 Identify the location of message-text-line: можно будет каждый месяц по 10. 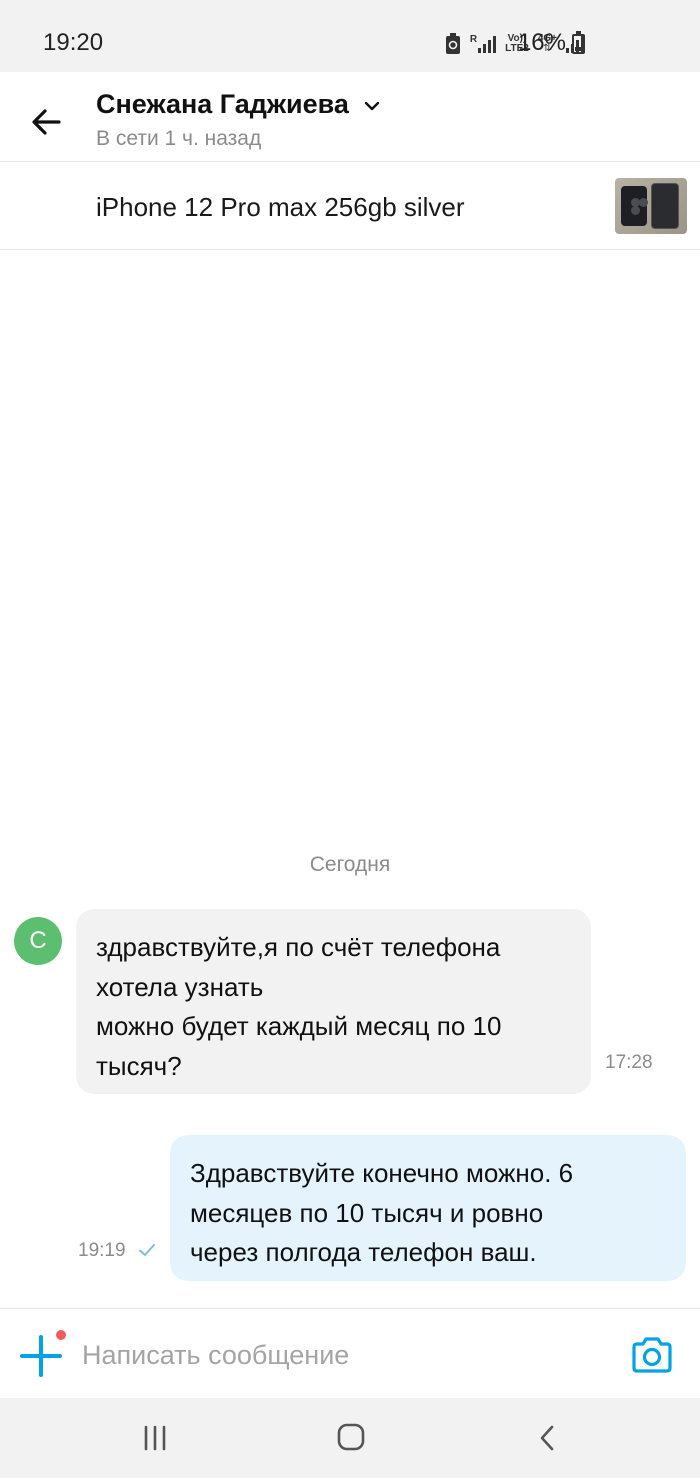
(299, 1026).